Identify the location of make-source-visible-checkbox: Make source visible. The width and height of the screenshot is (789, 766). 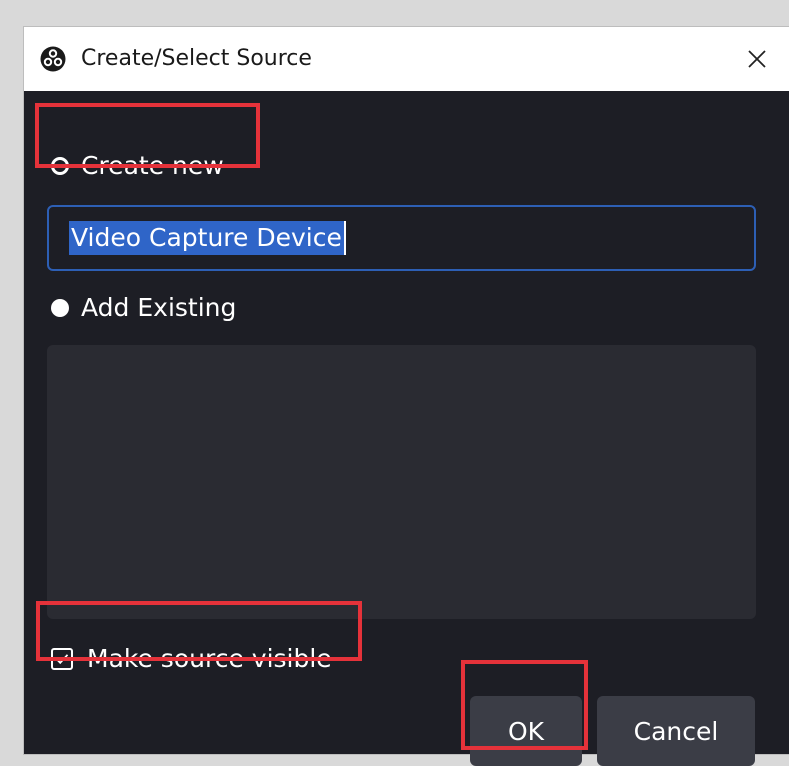
(191, 659).